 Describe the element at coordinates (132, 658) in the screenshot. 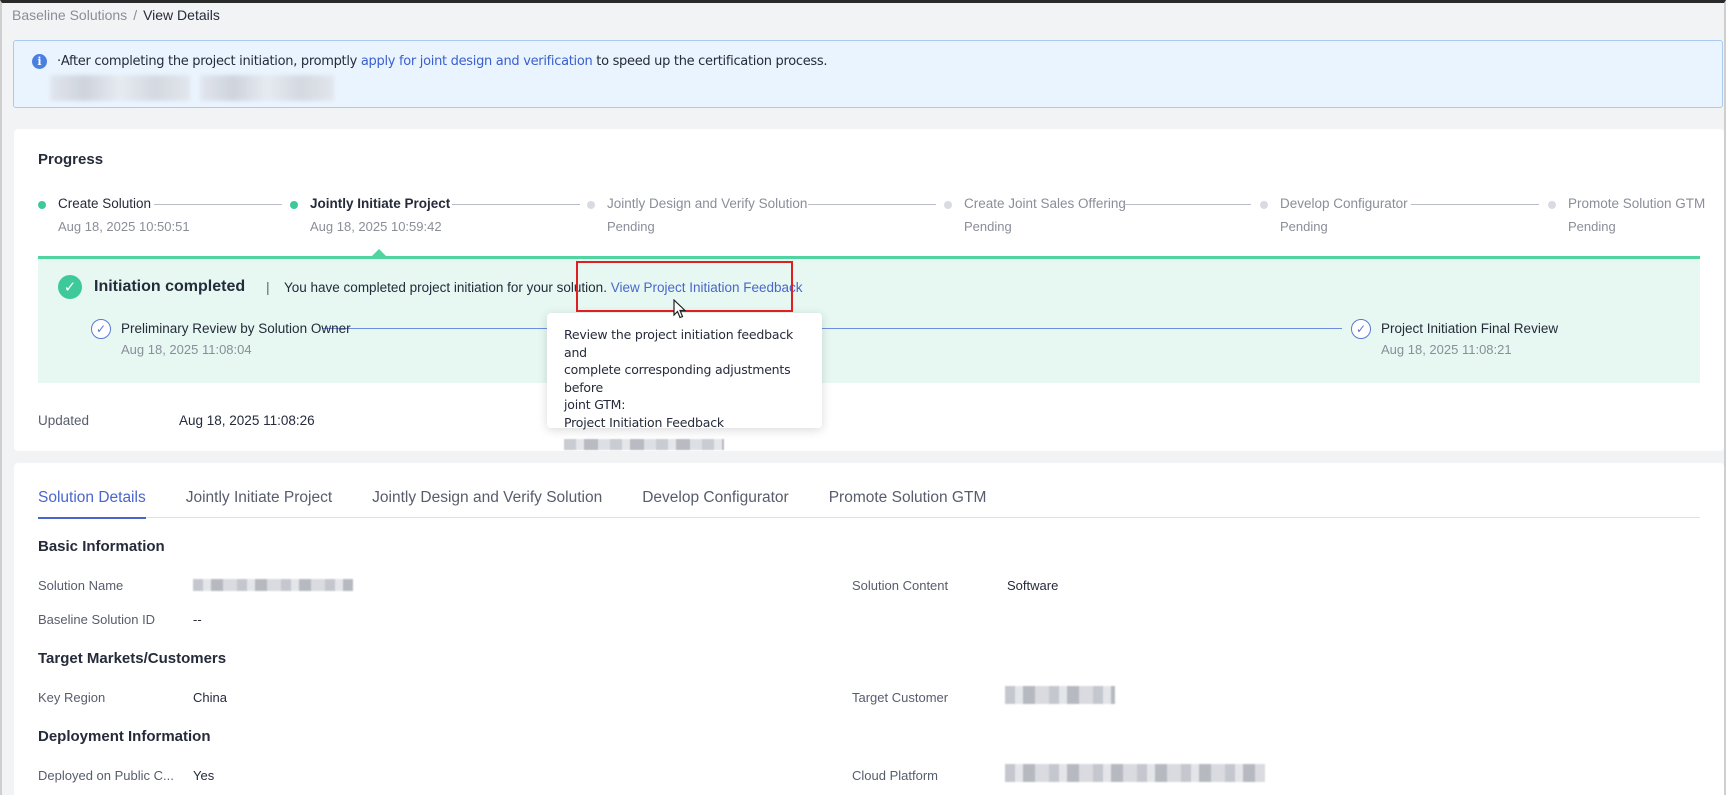

I see `target-markets-title: Target Markets/Customers` at that location.